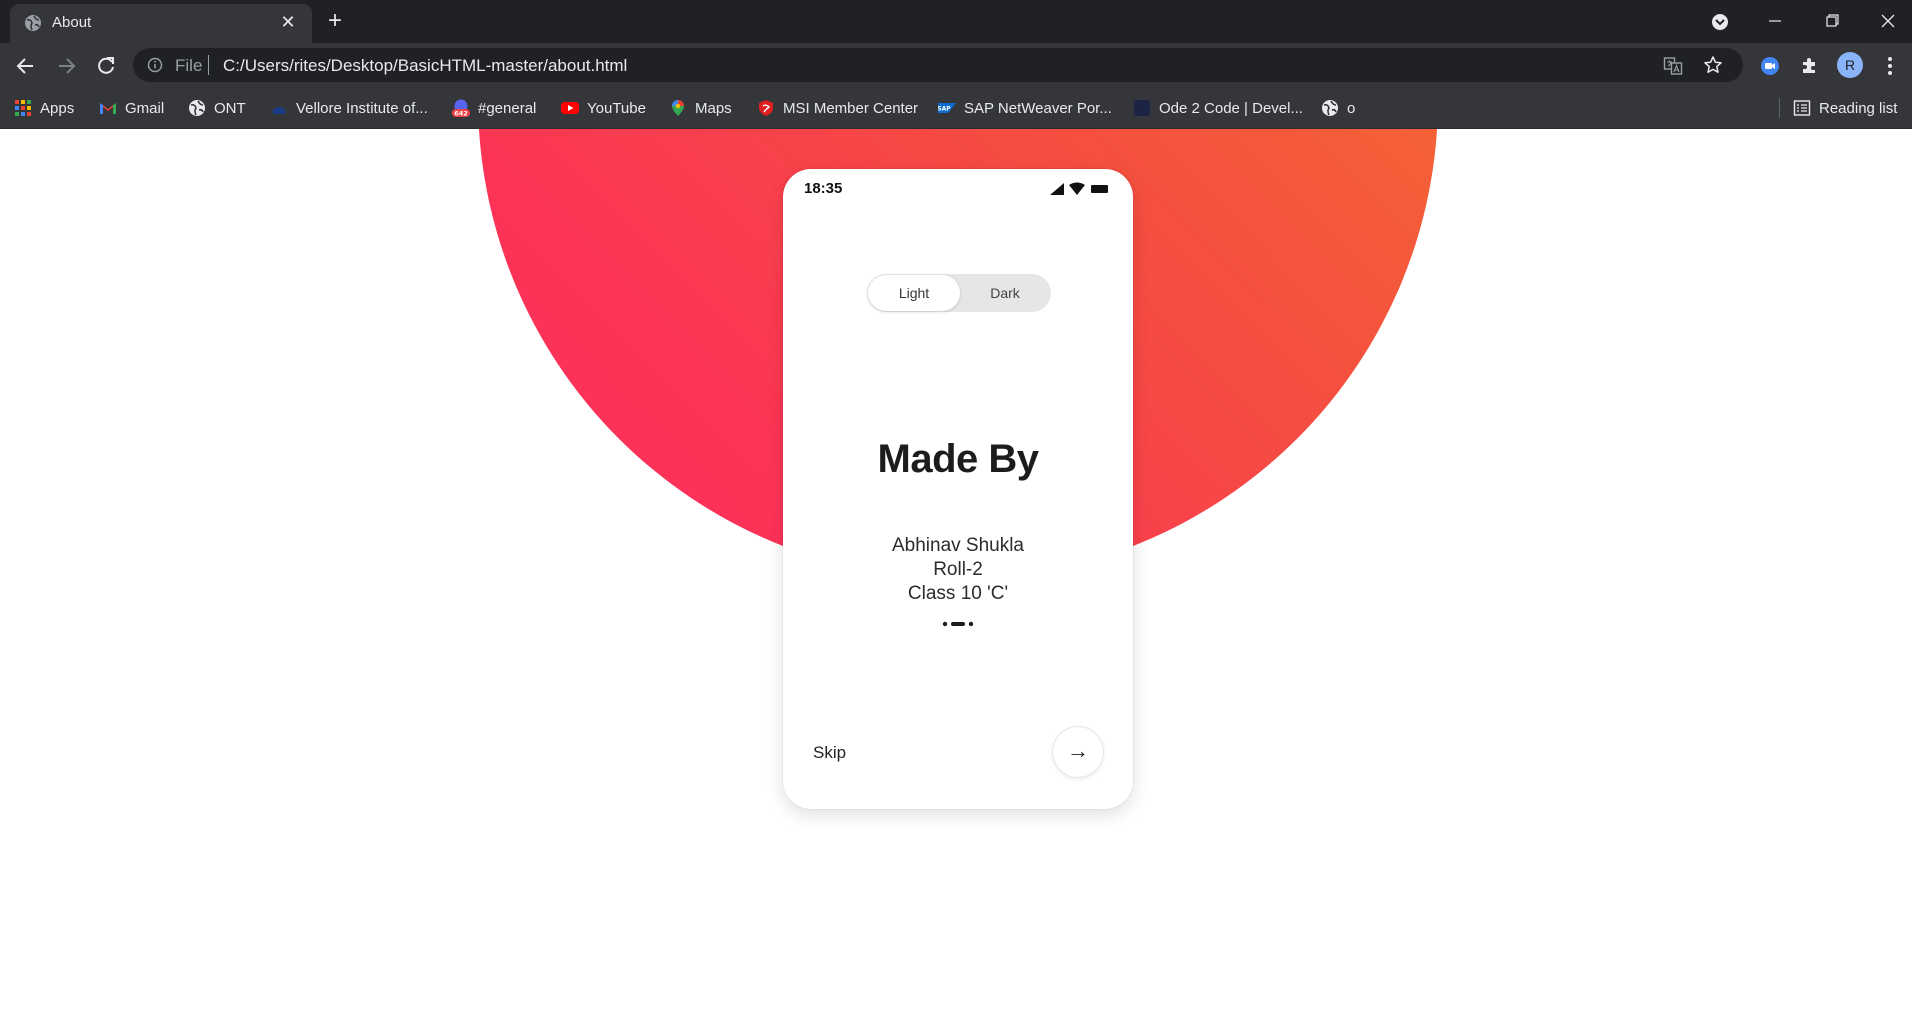 The width and height of the screenshot is (1912, 1025). What do you see at coordinates (72, 22) in the screenshot?
I see `tab-title: About` at bounding box center [72, 22].